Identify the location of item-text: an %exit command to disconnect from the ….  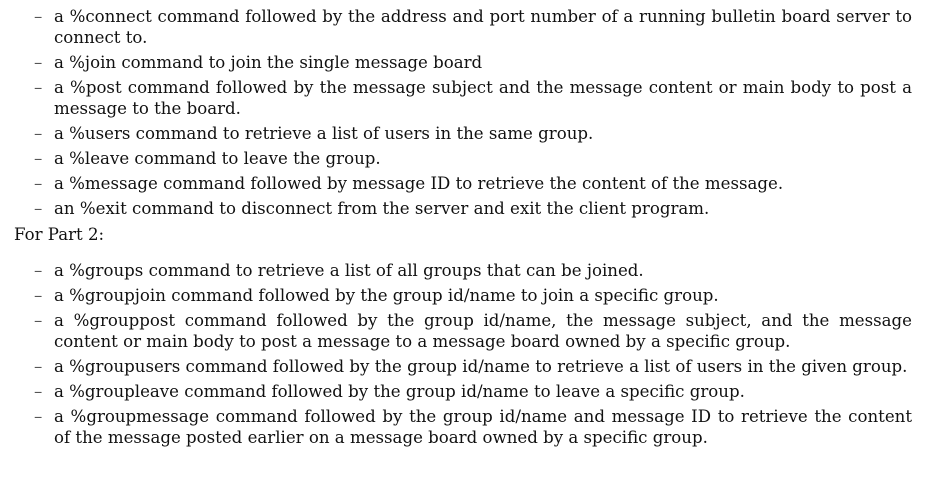
(382, 208).